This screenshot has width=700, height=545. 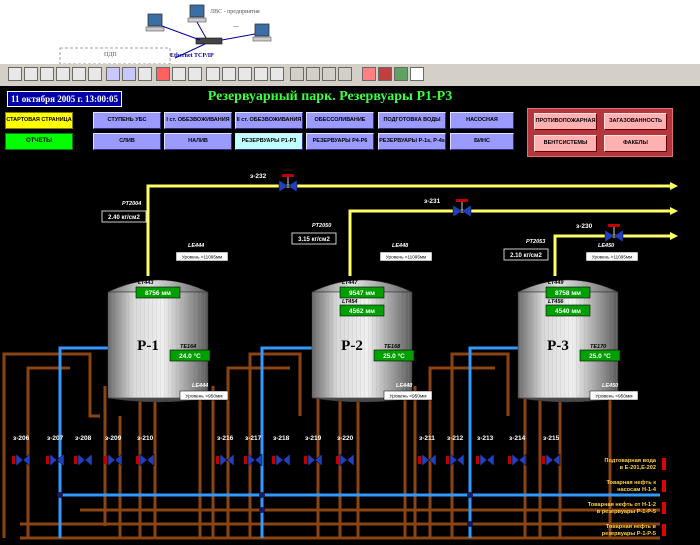 What do you see at coordinates (412, 120) in the screenshot?
I see `nav-button-row1-4: ПОДГОТОВКА ВОДЫ` at bounding box center [412, 120].